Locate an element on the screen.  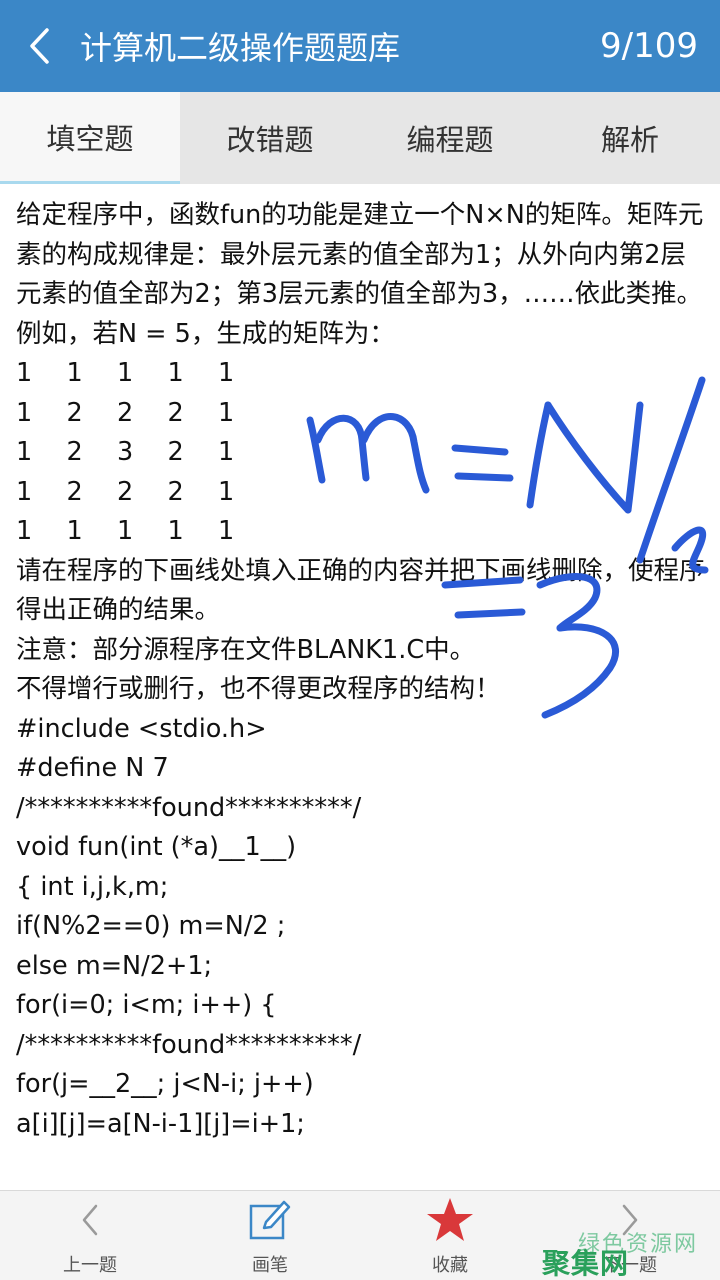
nav-label: 下一题 is located at coordinates (630, 1265).